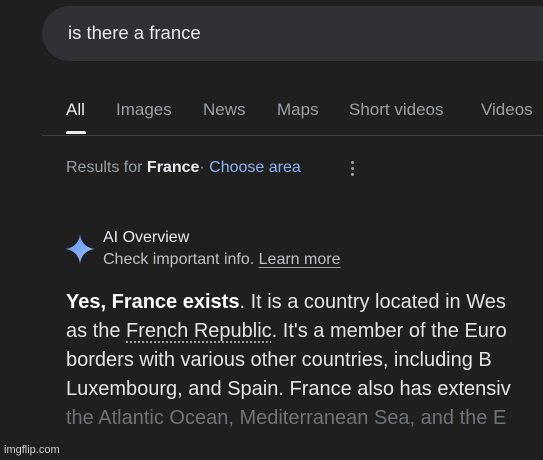 Image resolution: width=543 pixels, height=460 pixels. Describe the element at coordinates (389, 331) in the screenshot. I see `overview-text: . It's a member of the Euro` at that location.